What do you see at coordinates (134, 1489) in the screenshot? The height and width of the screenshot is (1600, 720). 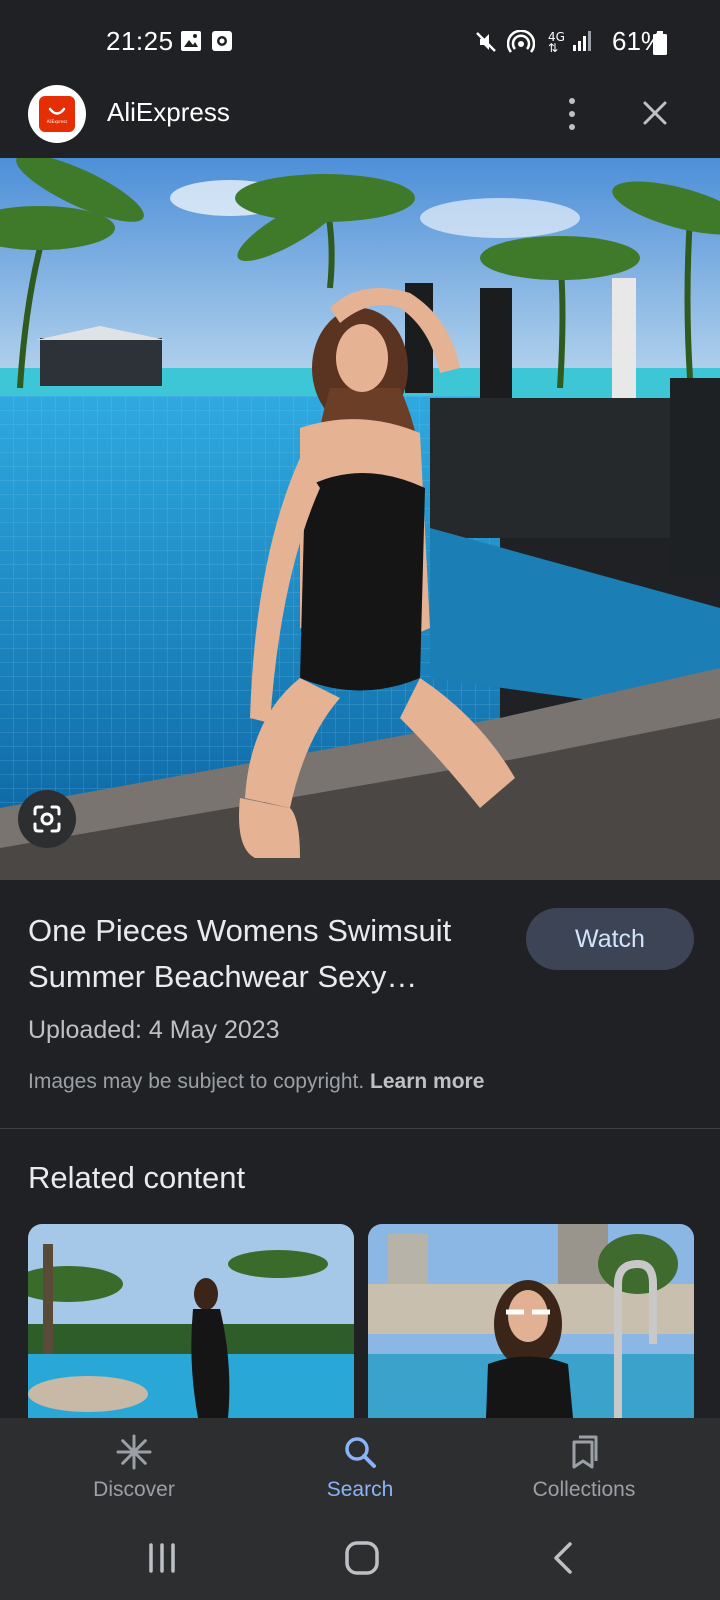 I see `nav-label: Discover` at bounding box center [134, 1489].